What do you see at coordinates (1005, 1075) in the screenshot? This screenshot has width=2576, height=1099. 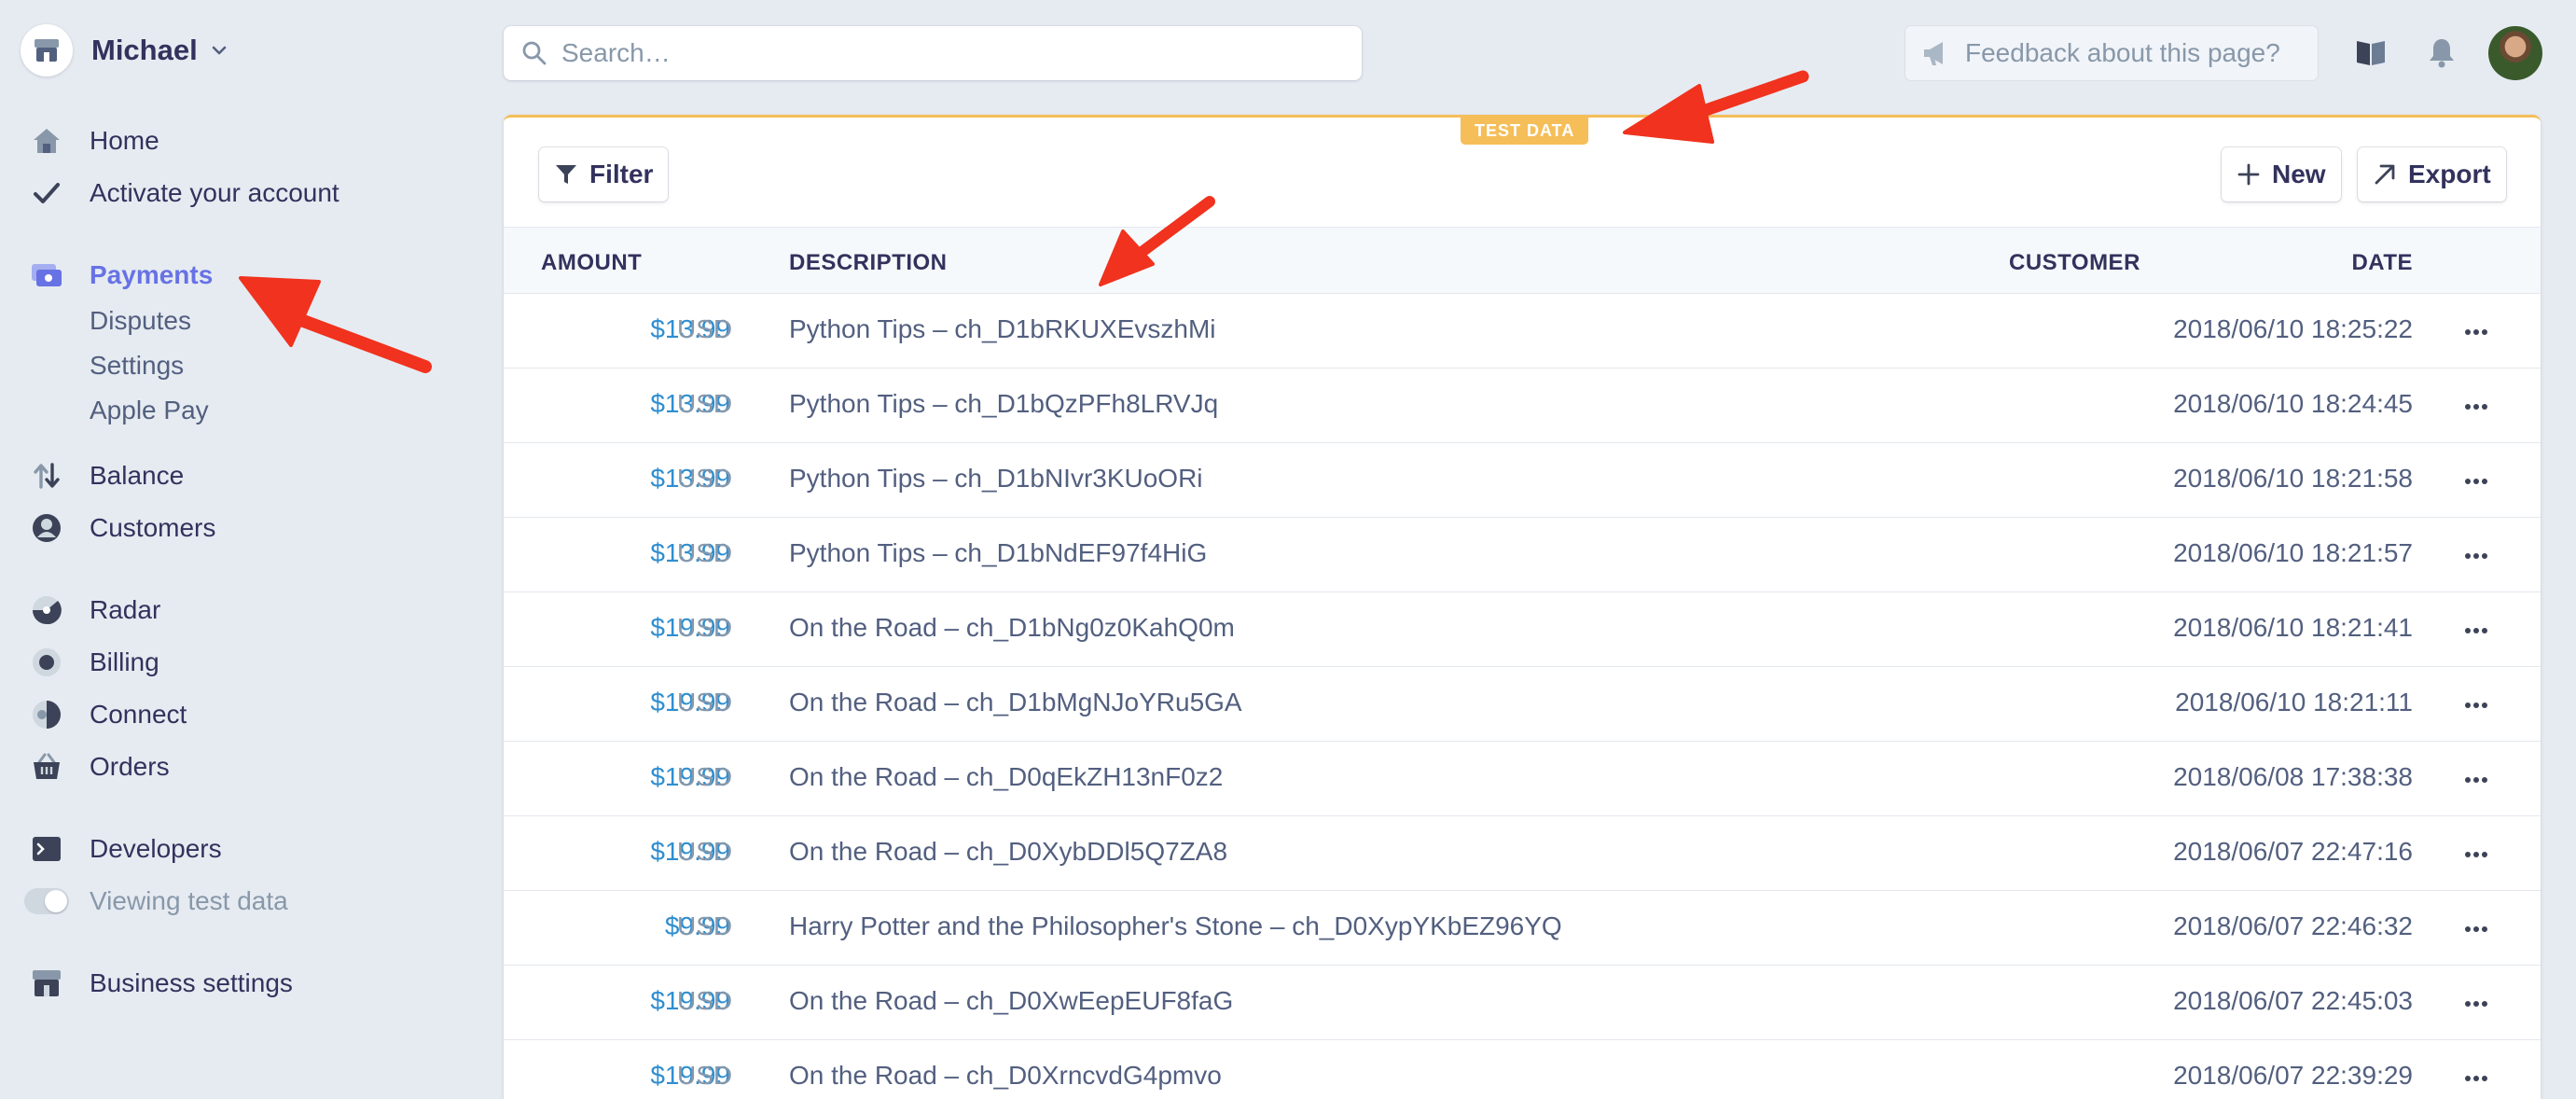 I see `description-text: On the Road – ch_D0XrncvdG4pmvo` at bounding box center [1005, 1075].